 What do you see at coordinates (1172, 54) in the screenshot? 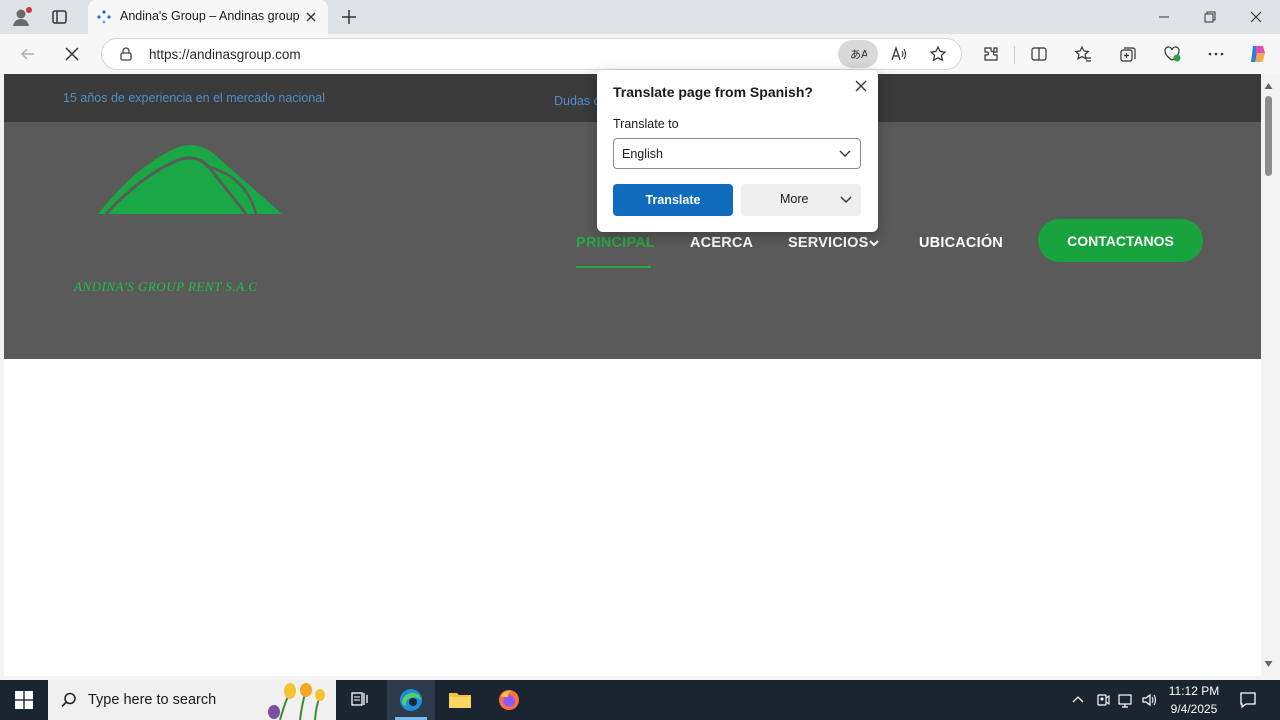
I see `browser-essentials-icon` at bounding box center [1172, 54].